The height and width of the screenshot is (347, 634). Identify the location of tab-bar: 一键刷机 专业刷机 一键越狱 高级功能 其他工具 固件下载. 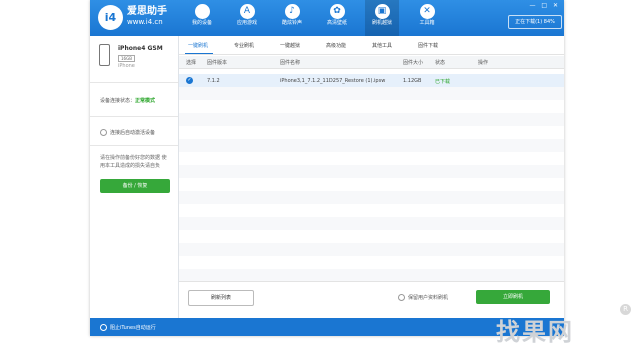
(371, 45).